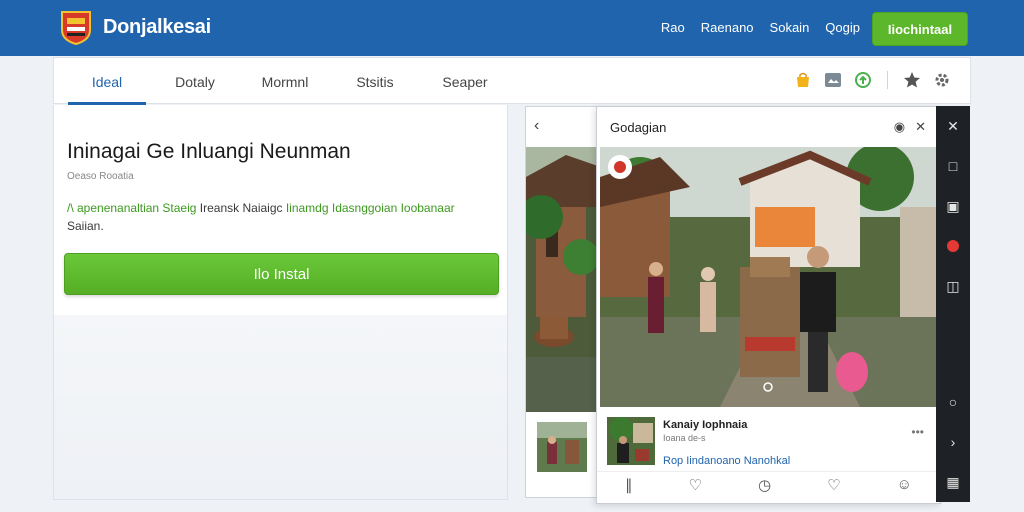 Image resolution: width=1024 pixels, height=512 pixels. I want to click on star-icon, so click(912, 80).